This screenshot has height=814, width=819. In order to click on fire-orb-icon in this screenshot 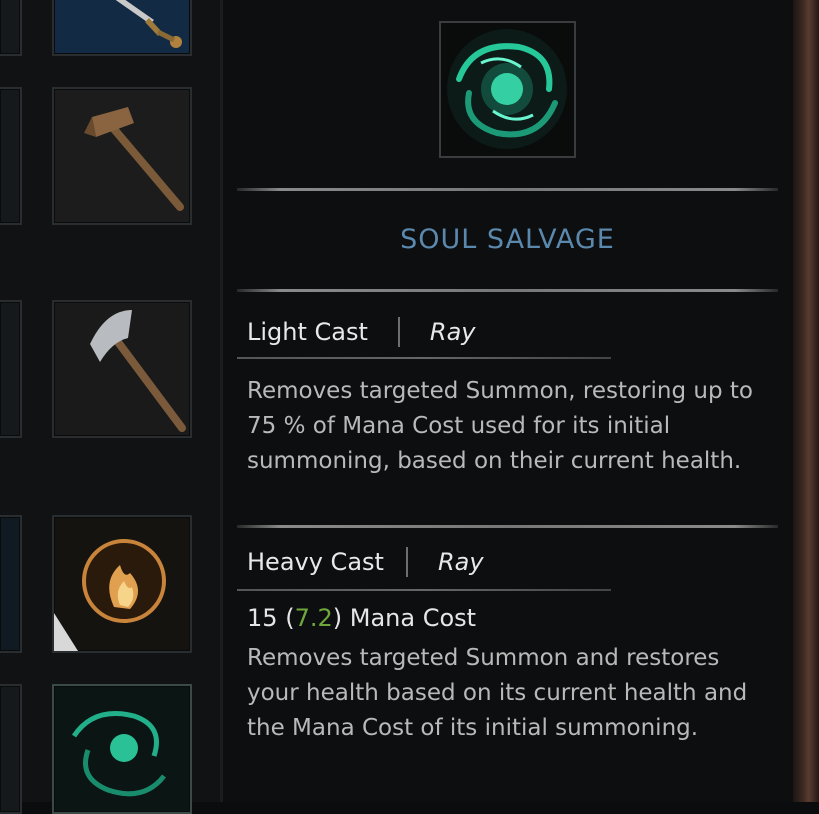, I will do `click(110, 595)`.